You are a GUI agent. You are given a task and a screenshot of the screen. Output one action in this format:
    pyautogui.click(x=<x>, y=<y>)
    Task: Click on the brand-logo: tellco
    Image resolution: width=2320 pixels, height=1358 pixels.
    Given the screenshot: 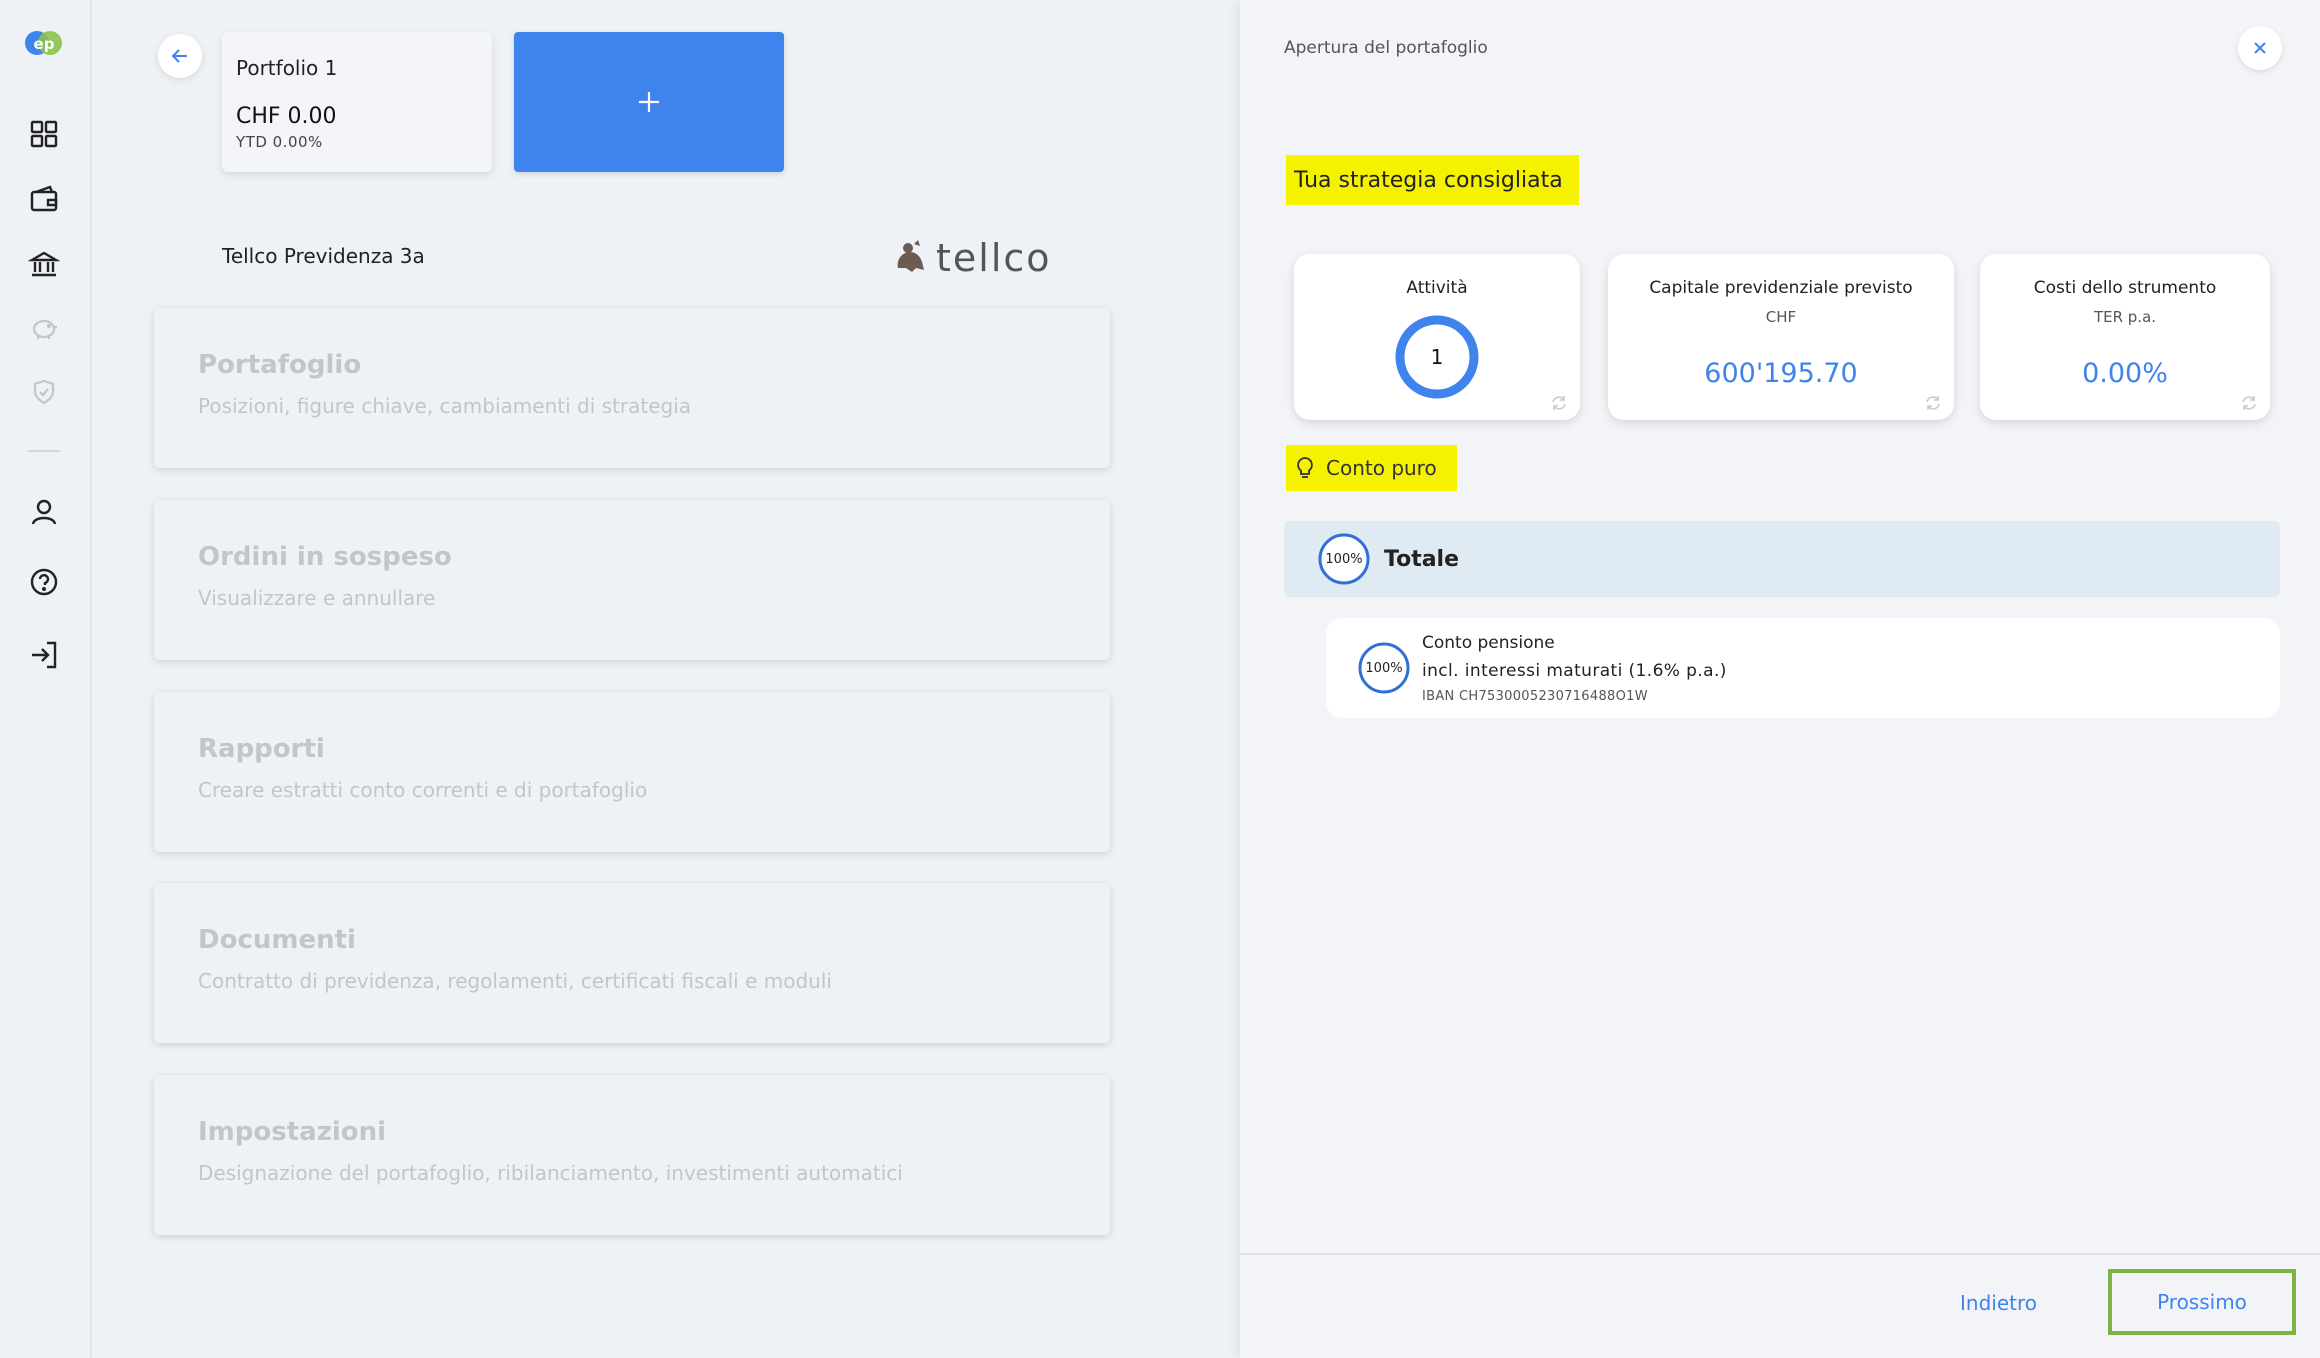 What is the action you would take?
    pyautogui.click(x=971, y=258)
    